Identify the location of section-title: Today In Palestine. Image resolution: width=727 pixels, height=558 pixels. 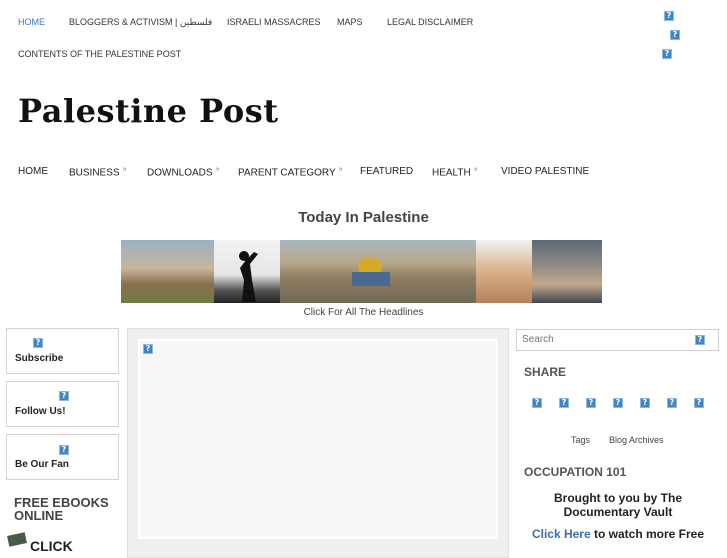
(363, 217).